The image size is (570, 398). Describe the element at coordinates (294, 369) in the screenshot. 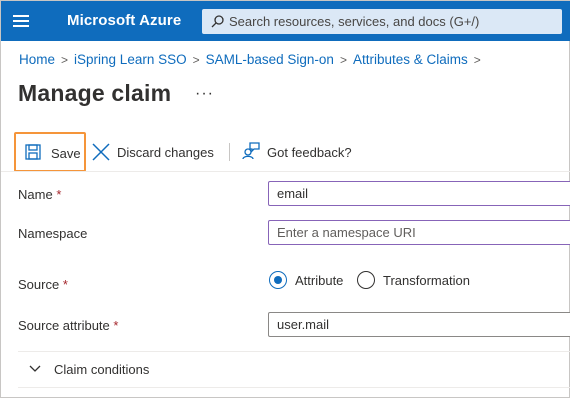

I see `claim-conditions-toggle: Claim conditions` at that location.